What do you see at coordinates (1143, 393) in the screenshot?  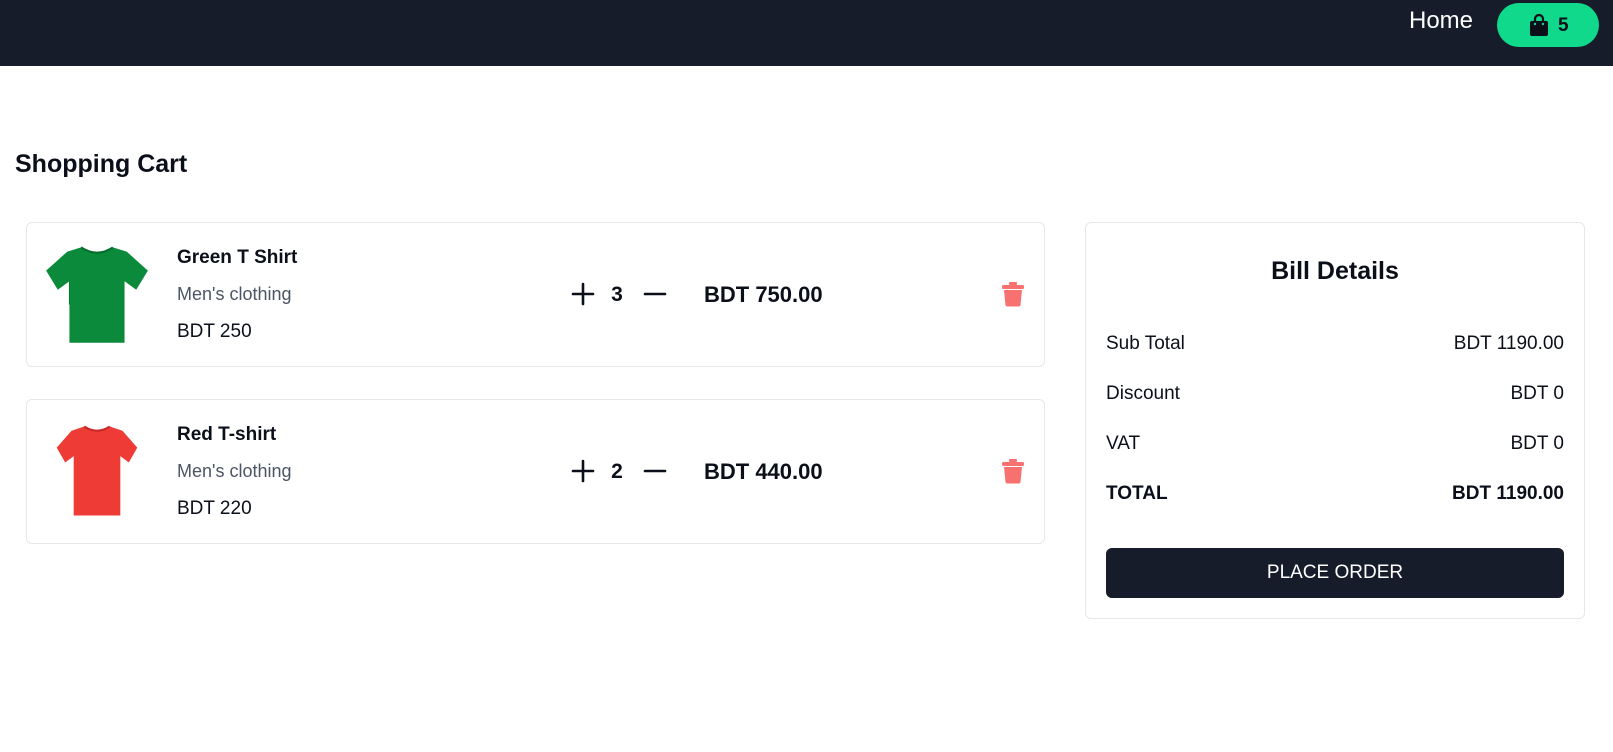 I see `discount-label: Discount` at bounding box center [1143, 393].